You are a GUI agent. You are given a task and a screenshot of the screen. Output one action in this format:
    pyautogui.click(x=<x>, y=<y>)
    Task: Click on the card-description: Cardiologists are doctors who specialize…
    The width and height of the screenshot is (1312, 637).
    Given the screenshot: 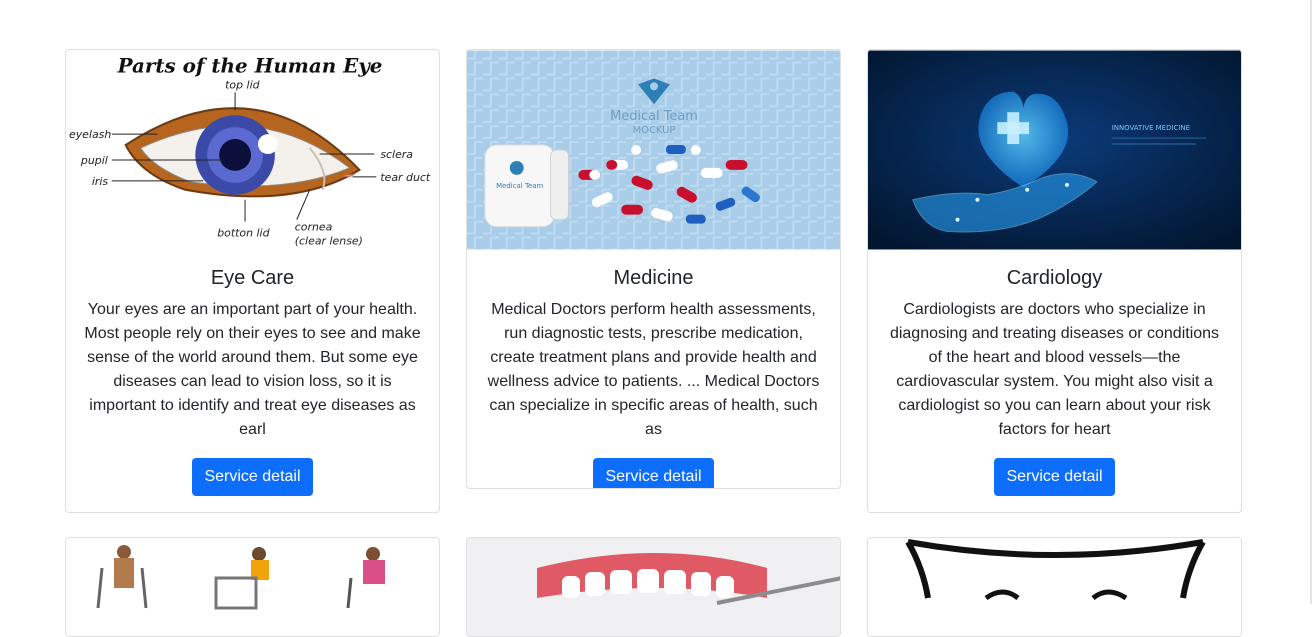 What is the action you would take?
    pyautogui.click(x=1054, y=369)
    